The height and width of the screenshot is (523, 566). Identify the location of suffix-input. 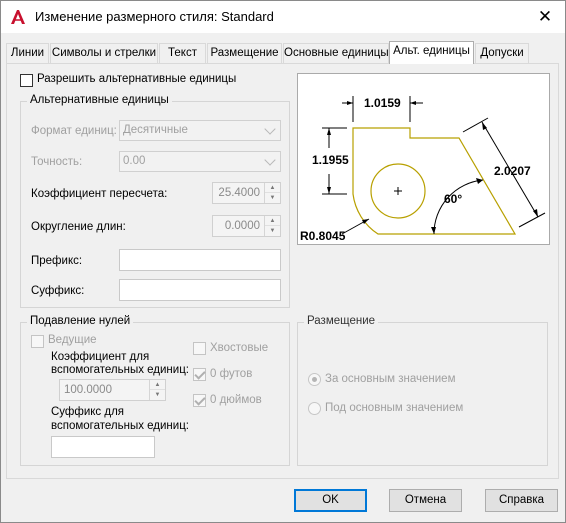
(200, 290).